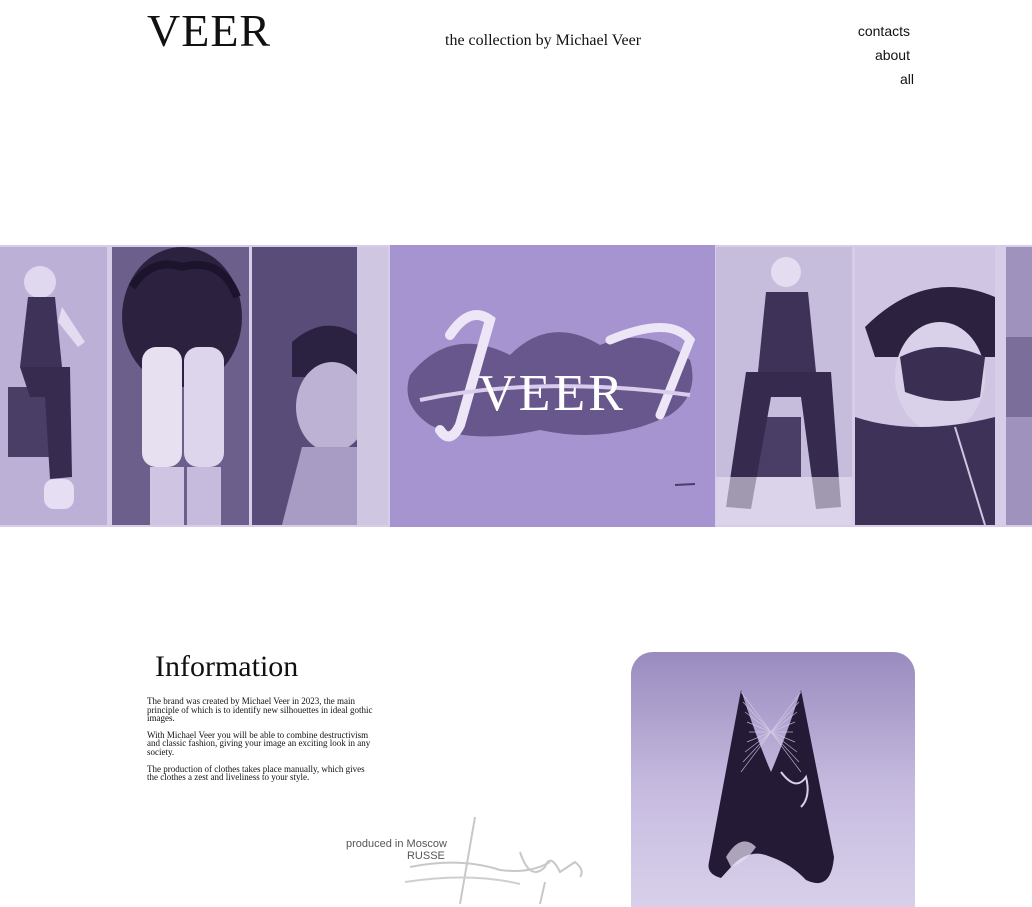 This screenshot has height=907, width=1032. Describe the element at coordinates (1019, 386) in the screenshot. I see `photo-partial` at that location.